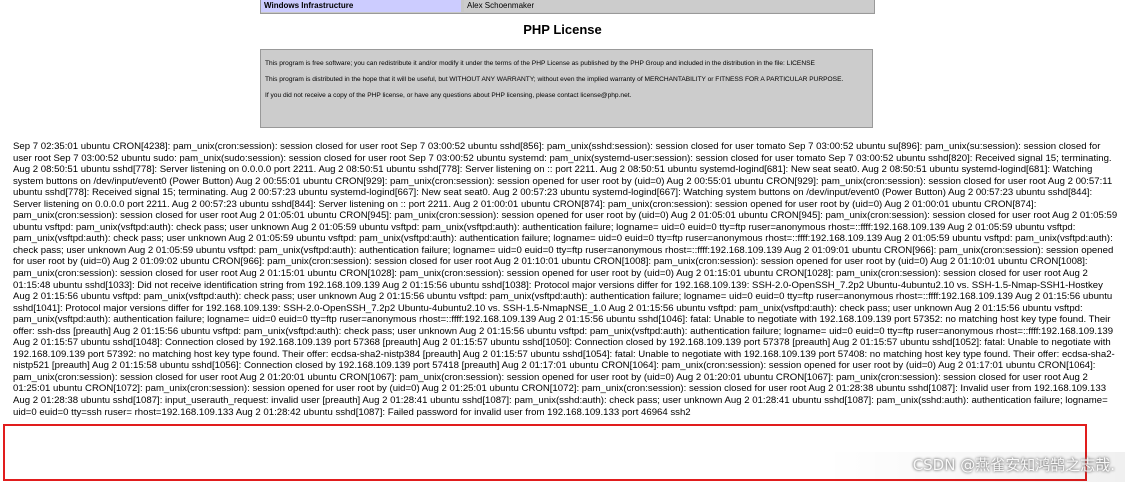 Image resolution: width=1125 pixels, height=485 pixels. I want to click on credits-module-cell: Windows Infrastructure, so click(361, 6).